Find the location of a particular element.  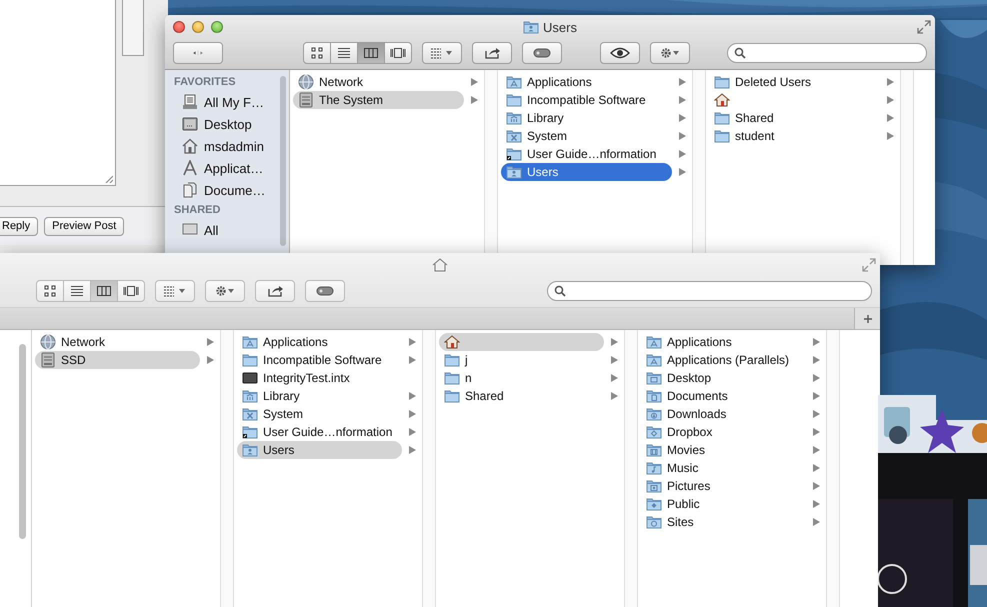

file-item: Music is located at coordinates (723, 468).